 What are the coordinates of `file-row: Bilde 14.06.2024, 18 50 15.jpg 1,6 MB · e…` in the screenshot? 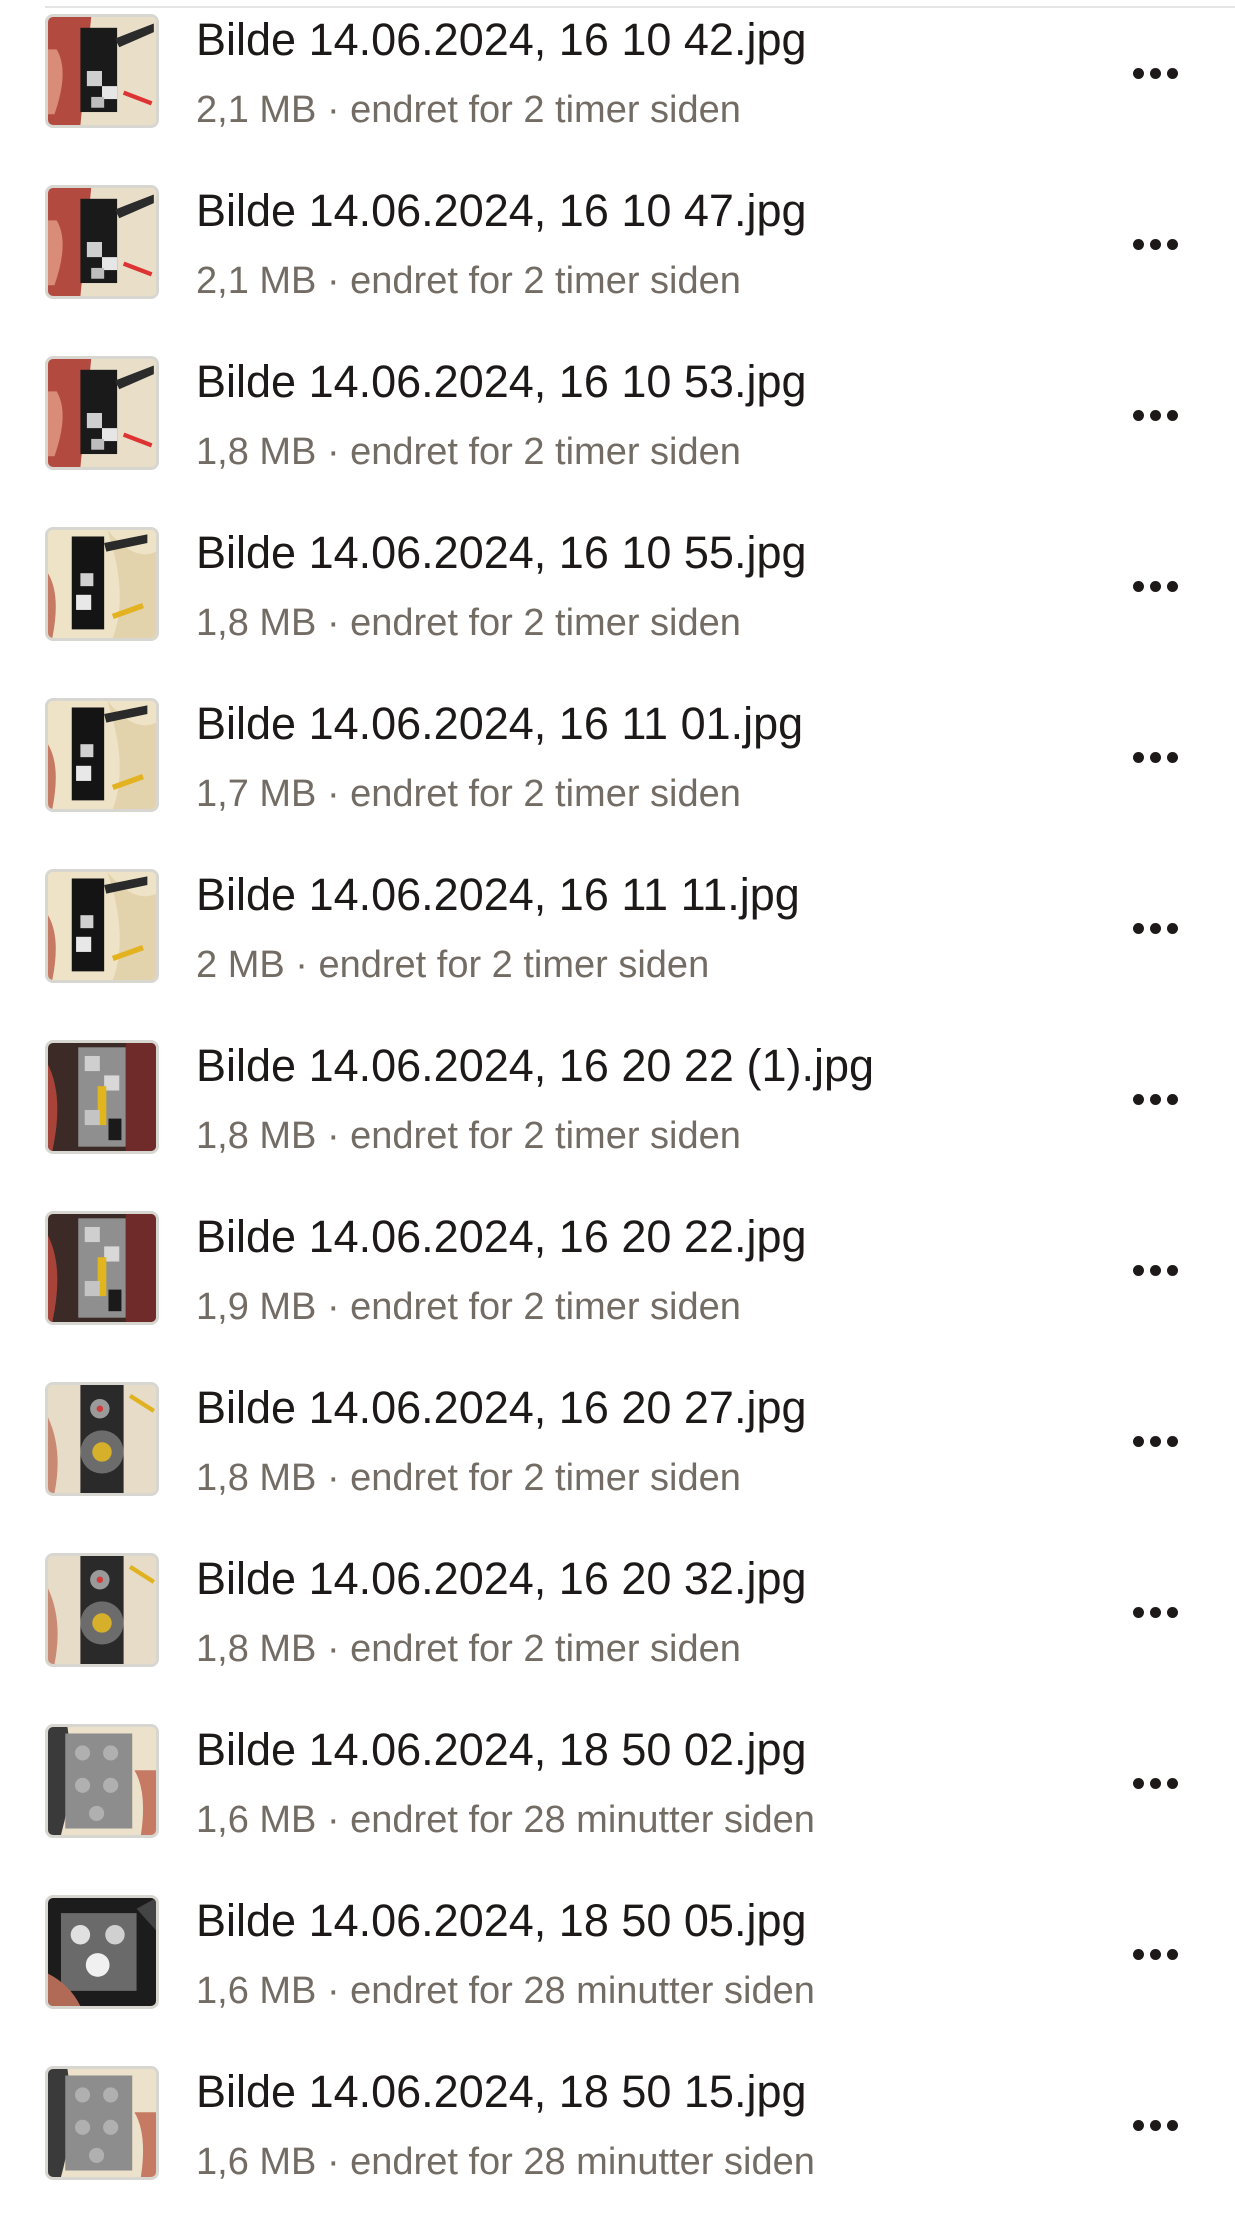 It's located at (617, 2137).